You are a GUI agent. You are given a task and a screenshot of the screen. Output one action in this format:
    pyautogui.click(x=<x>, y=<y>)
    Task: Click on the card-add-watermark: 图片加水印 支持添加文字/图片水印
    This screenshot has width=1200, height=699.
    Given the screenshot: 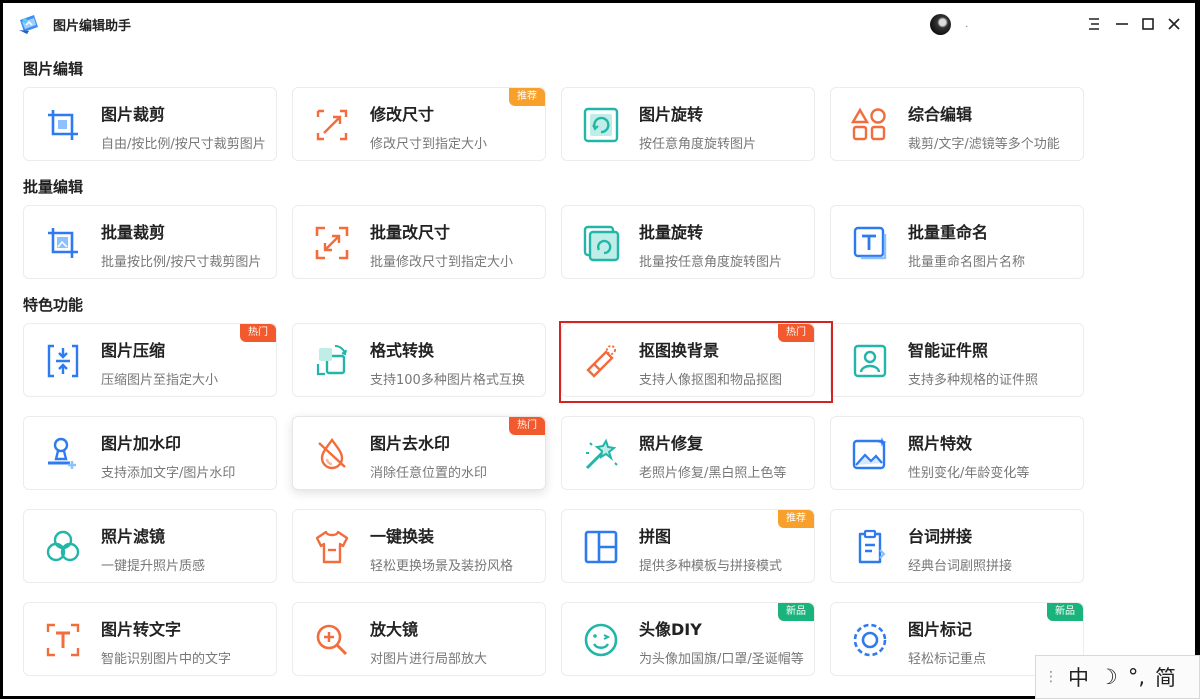 What is the action you would take?
    pyautogui.click(x=150, y=453)
    